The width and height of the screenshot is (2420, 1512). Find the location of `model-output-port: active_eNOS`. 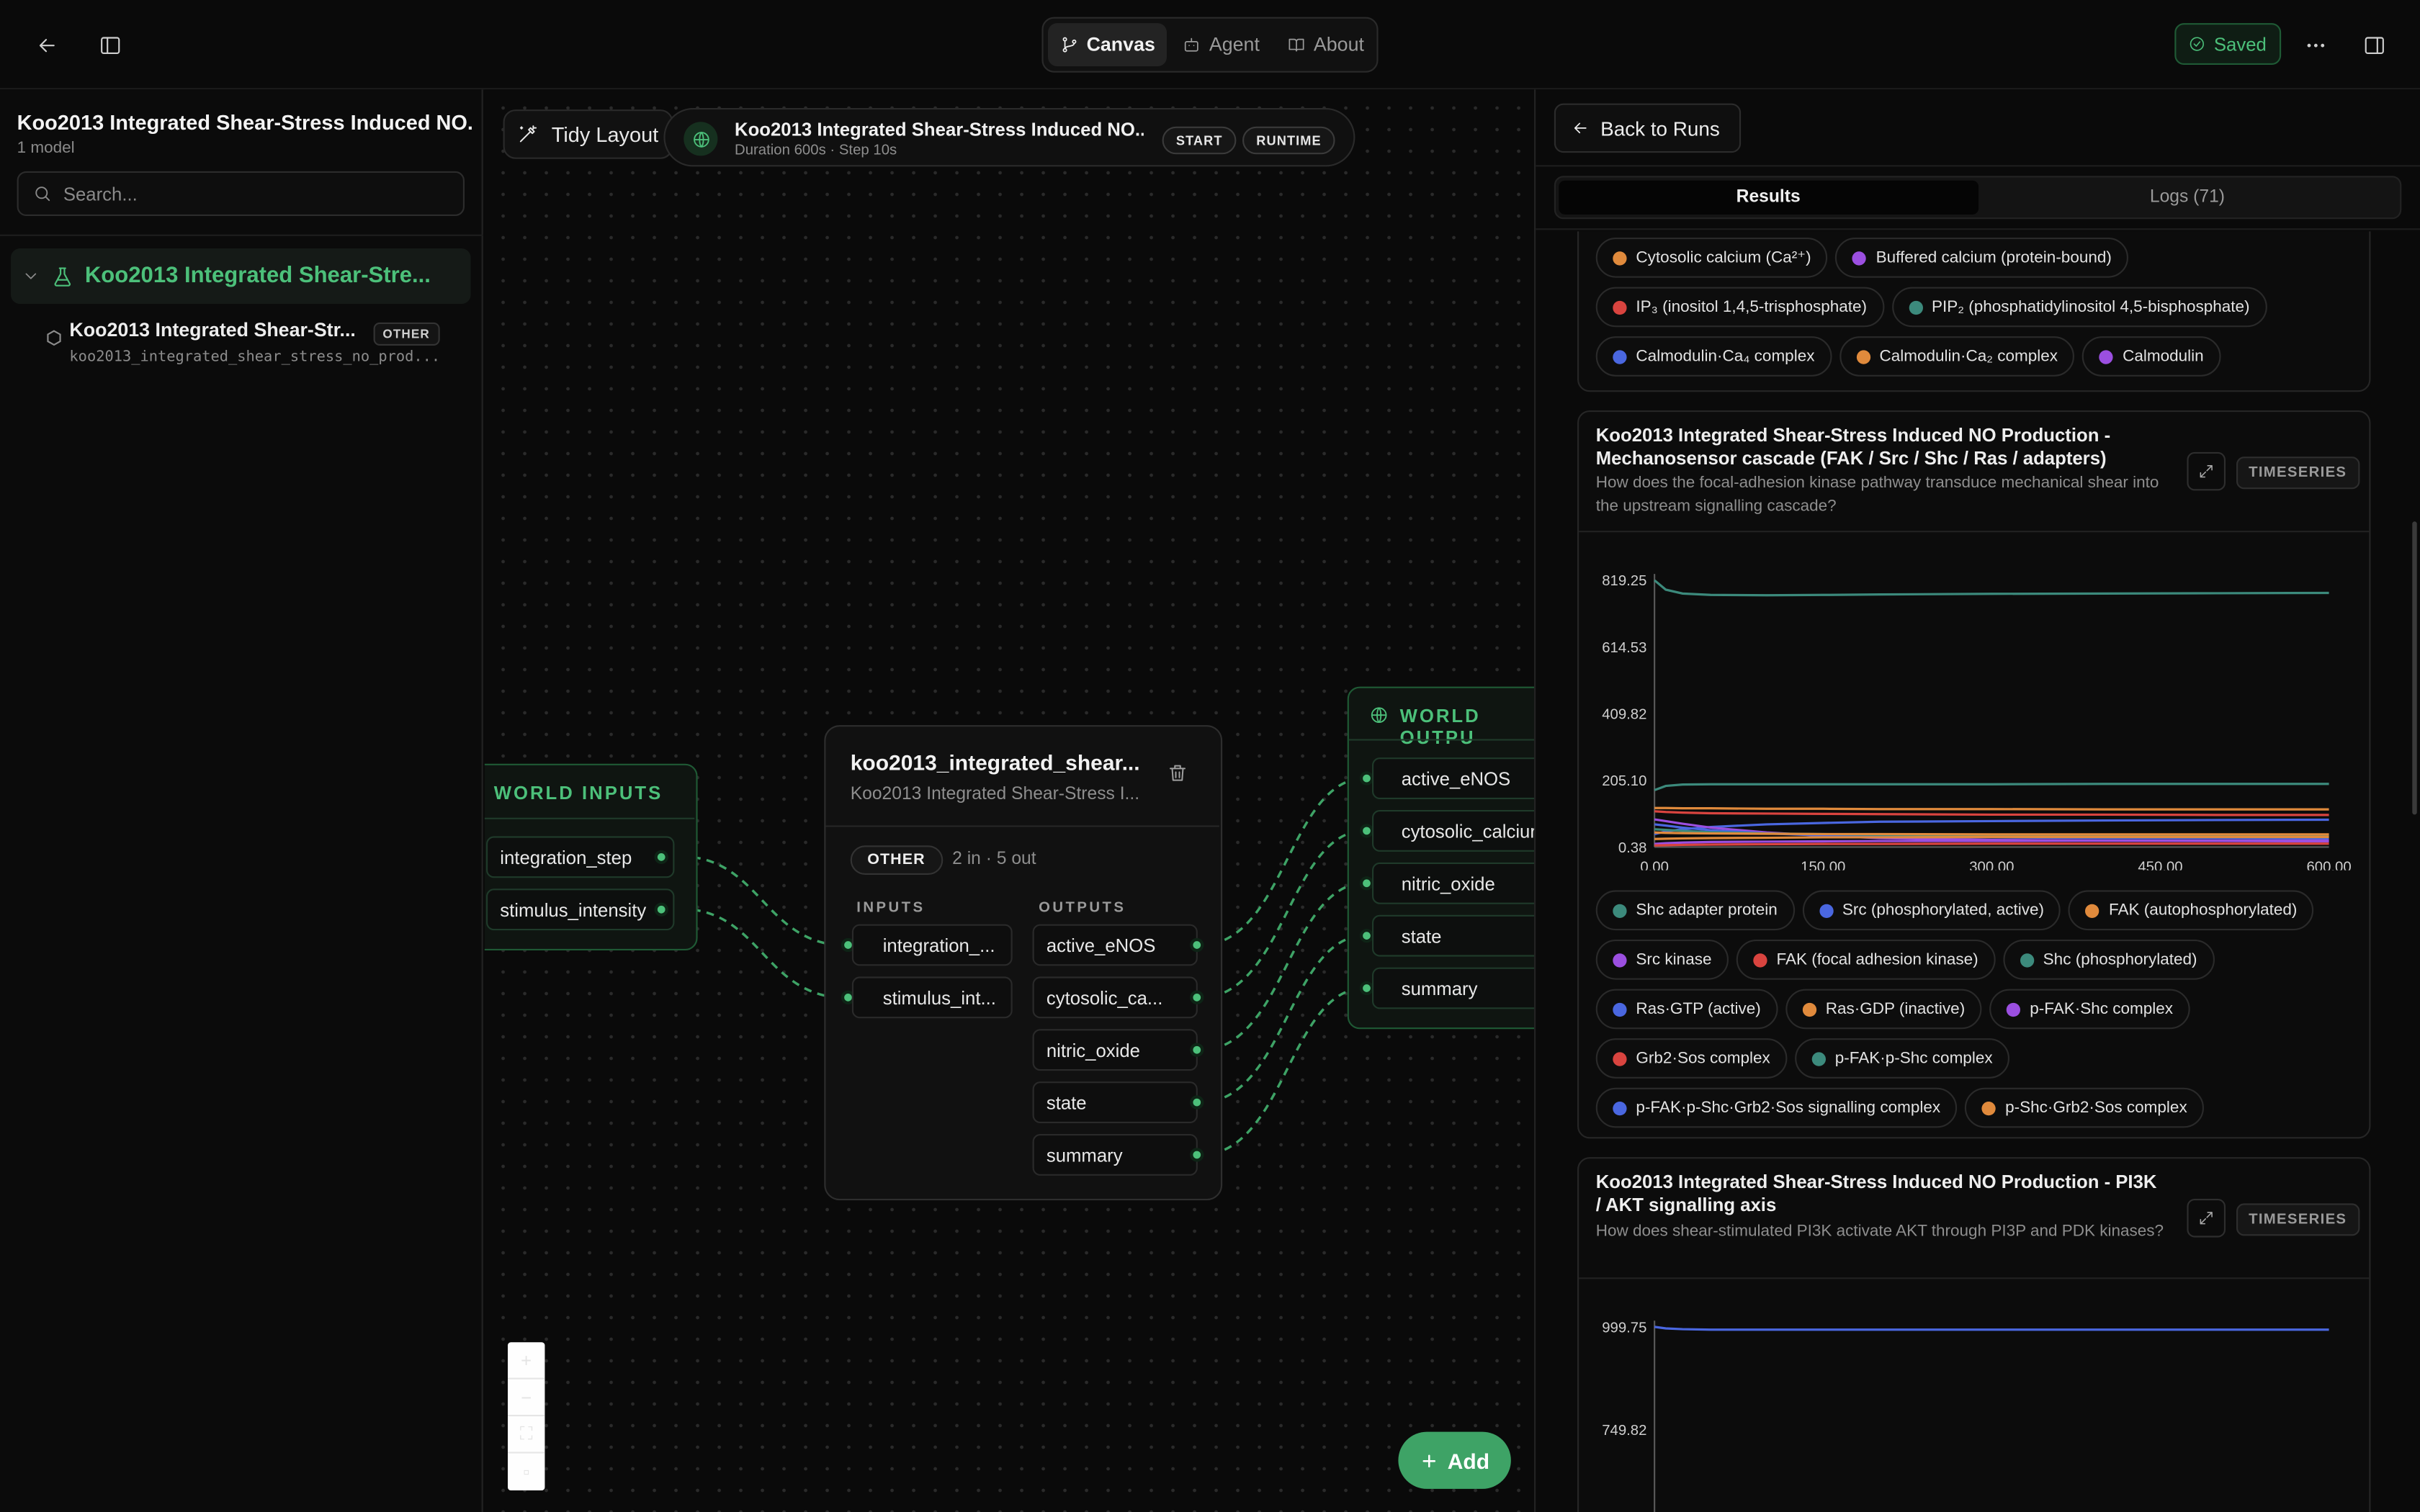

model-output-port: active_eNOS is located at coordinates (1115, 945).